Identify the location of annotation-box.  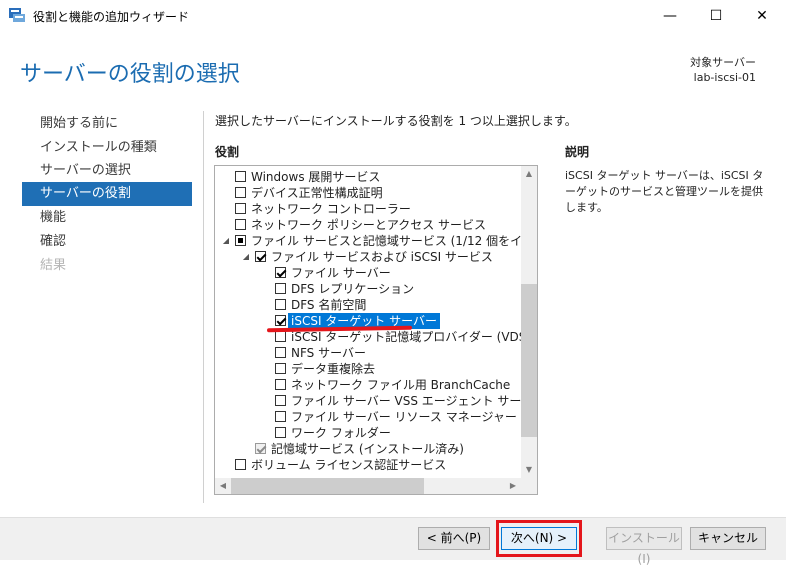
(539, 538).